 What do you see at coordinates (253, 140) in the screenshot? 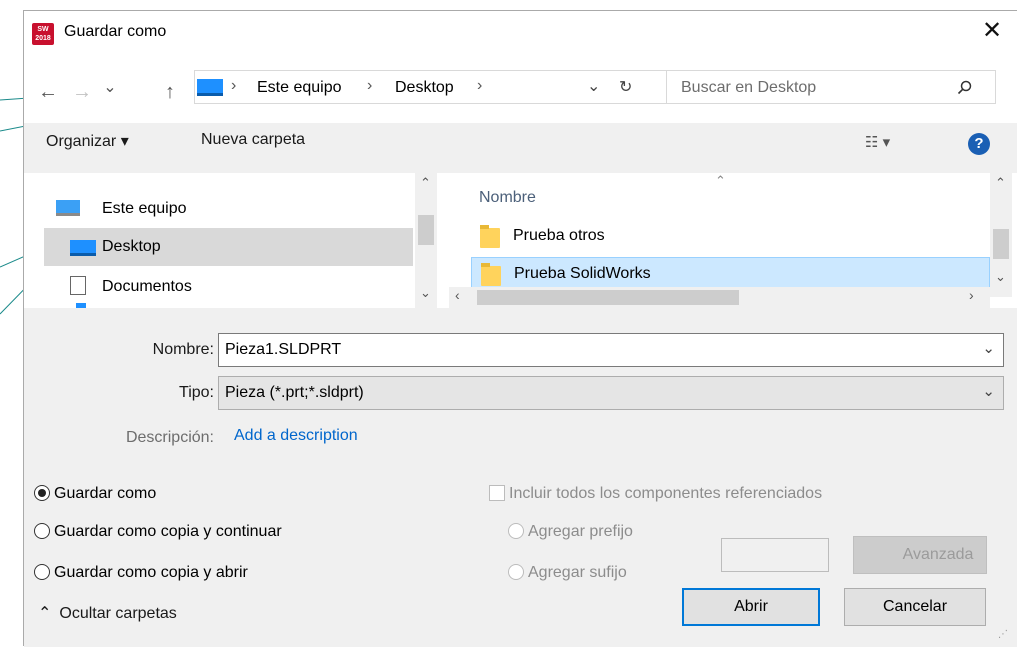
I see `new-folder-button: Nueva carpeta` at bounding box center [253, 140].